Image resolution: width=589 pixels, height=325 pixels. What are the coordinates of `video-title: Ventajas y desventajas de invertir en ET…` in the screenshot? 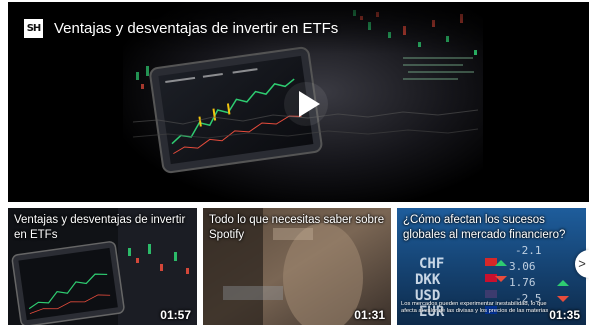 It's located at (196, 28).